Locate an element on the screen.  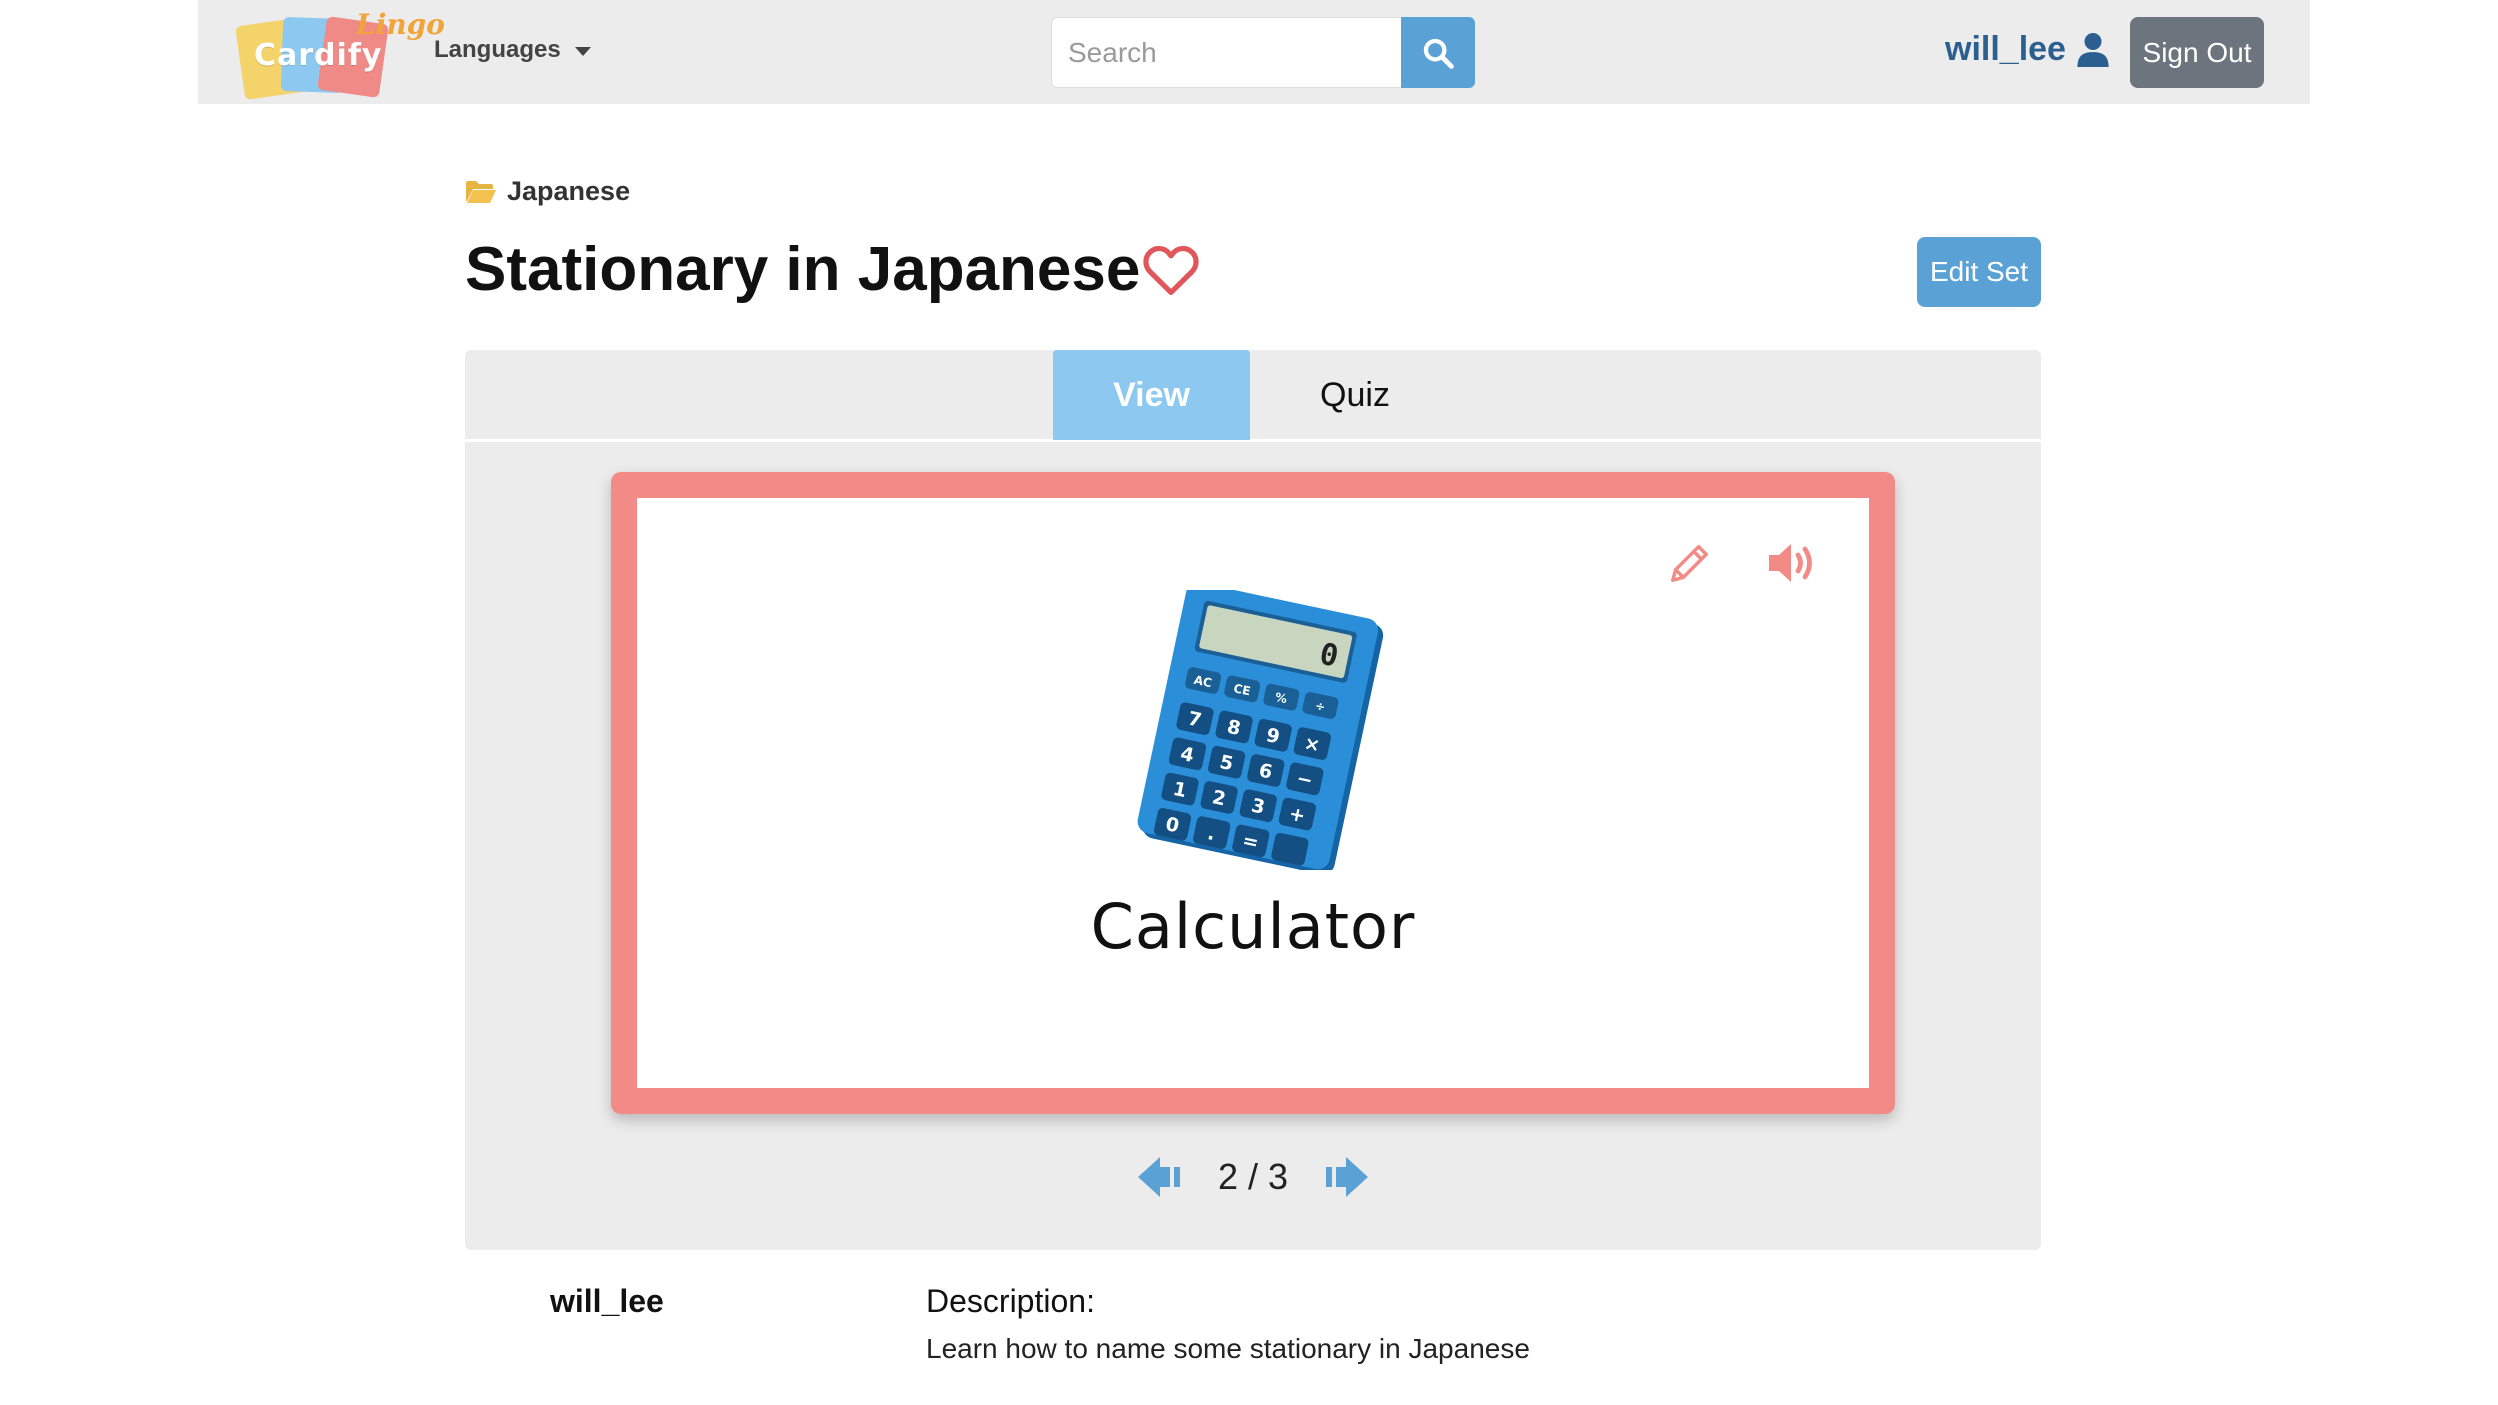
pencil-icon is located at coordinates (1690, 563).